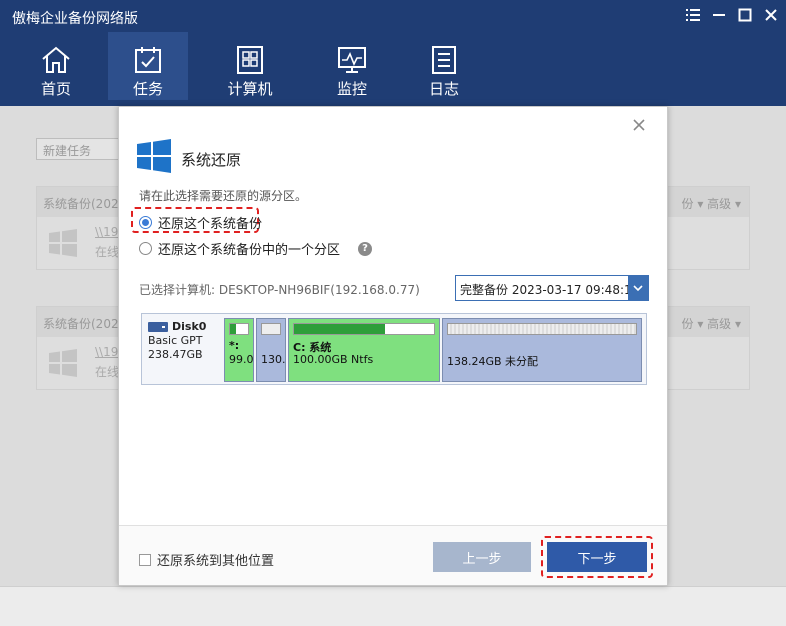 This screenshot has width=786, height=626. Describe the element at coordinates (745, 15) in the screenshot. I see `maximize-icon` at that location.